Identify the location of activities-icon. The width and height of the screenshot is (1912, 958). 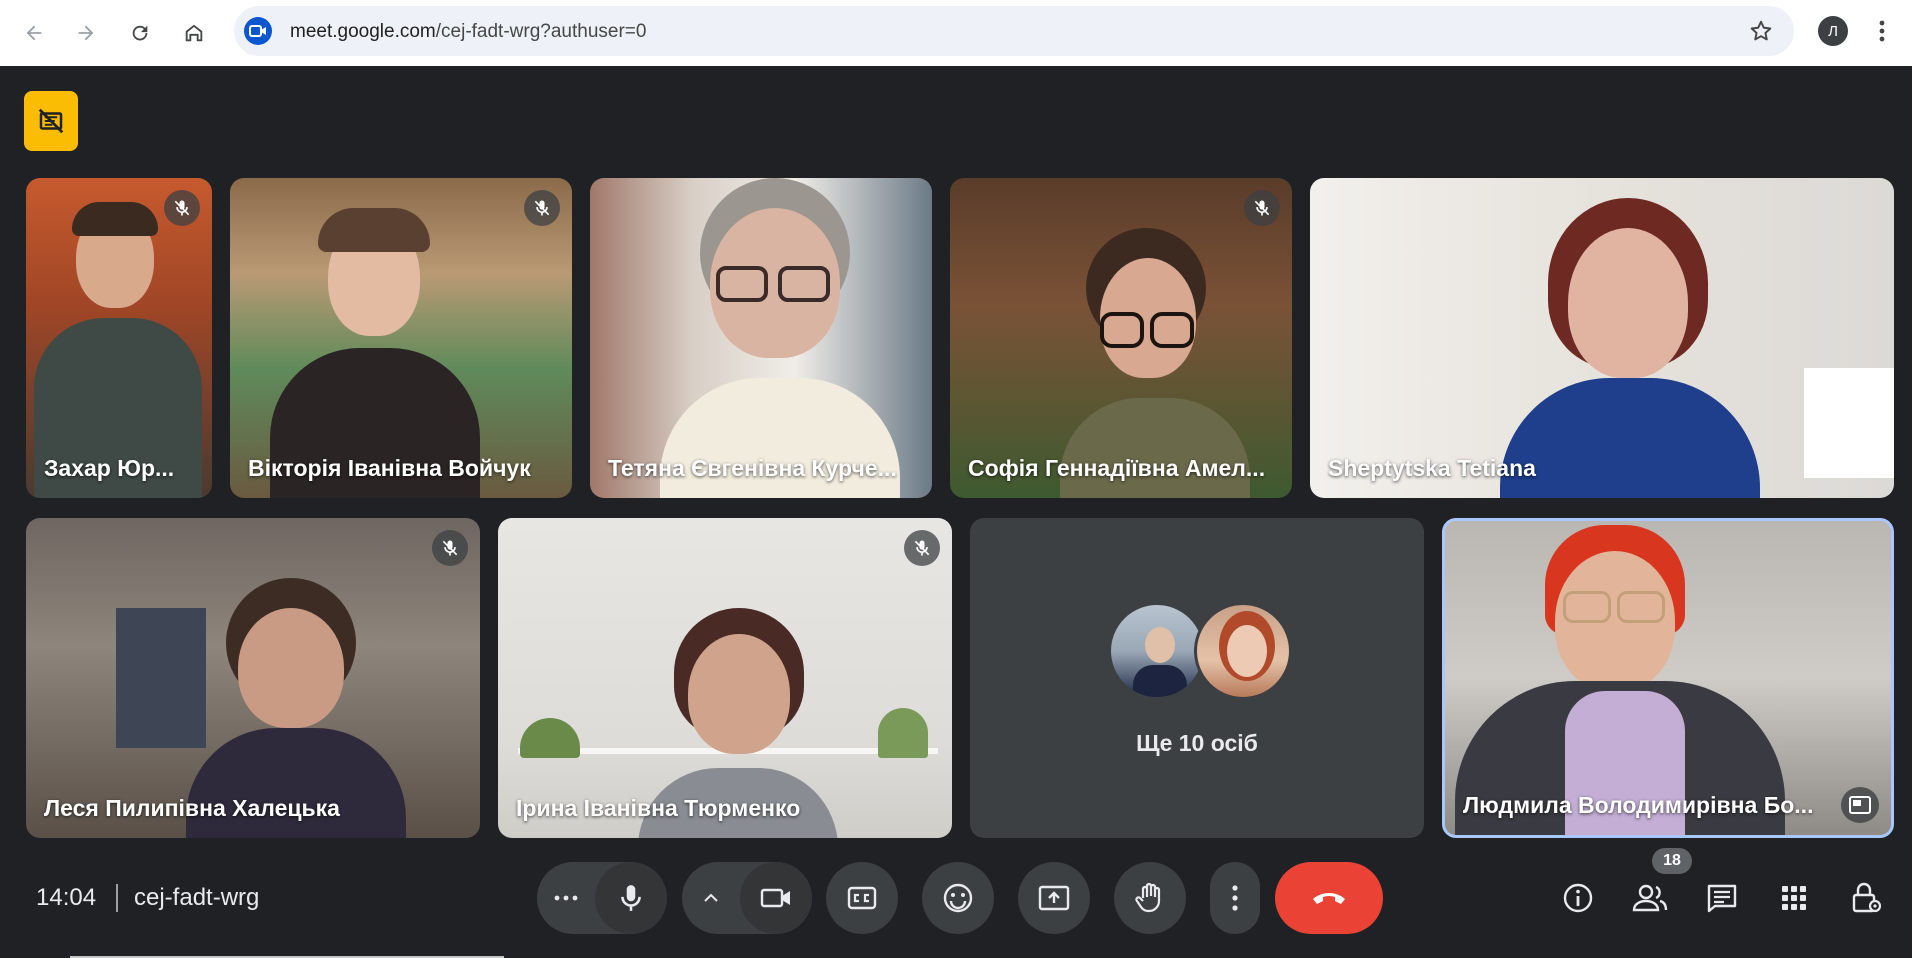
(1794, 898).